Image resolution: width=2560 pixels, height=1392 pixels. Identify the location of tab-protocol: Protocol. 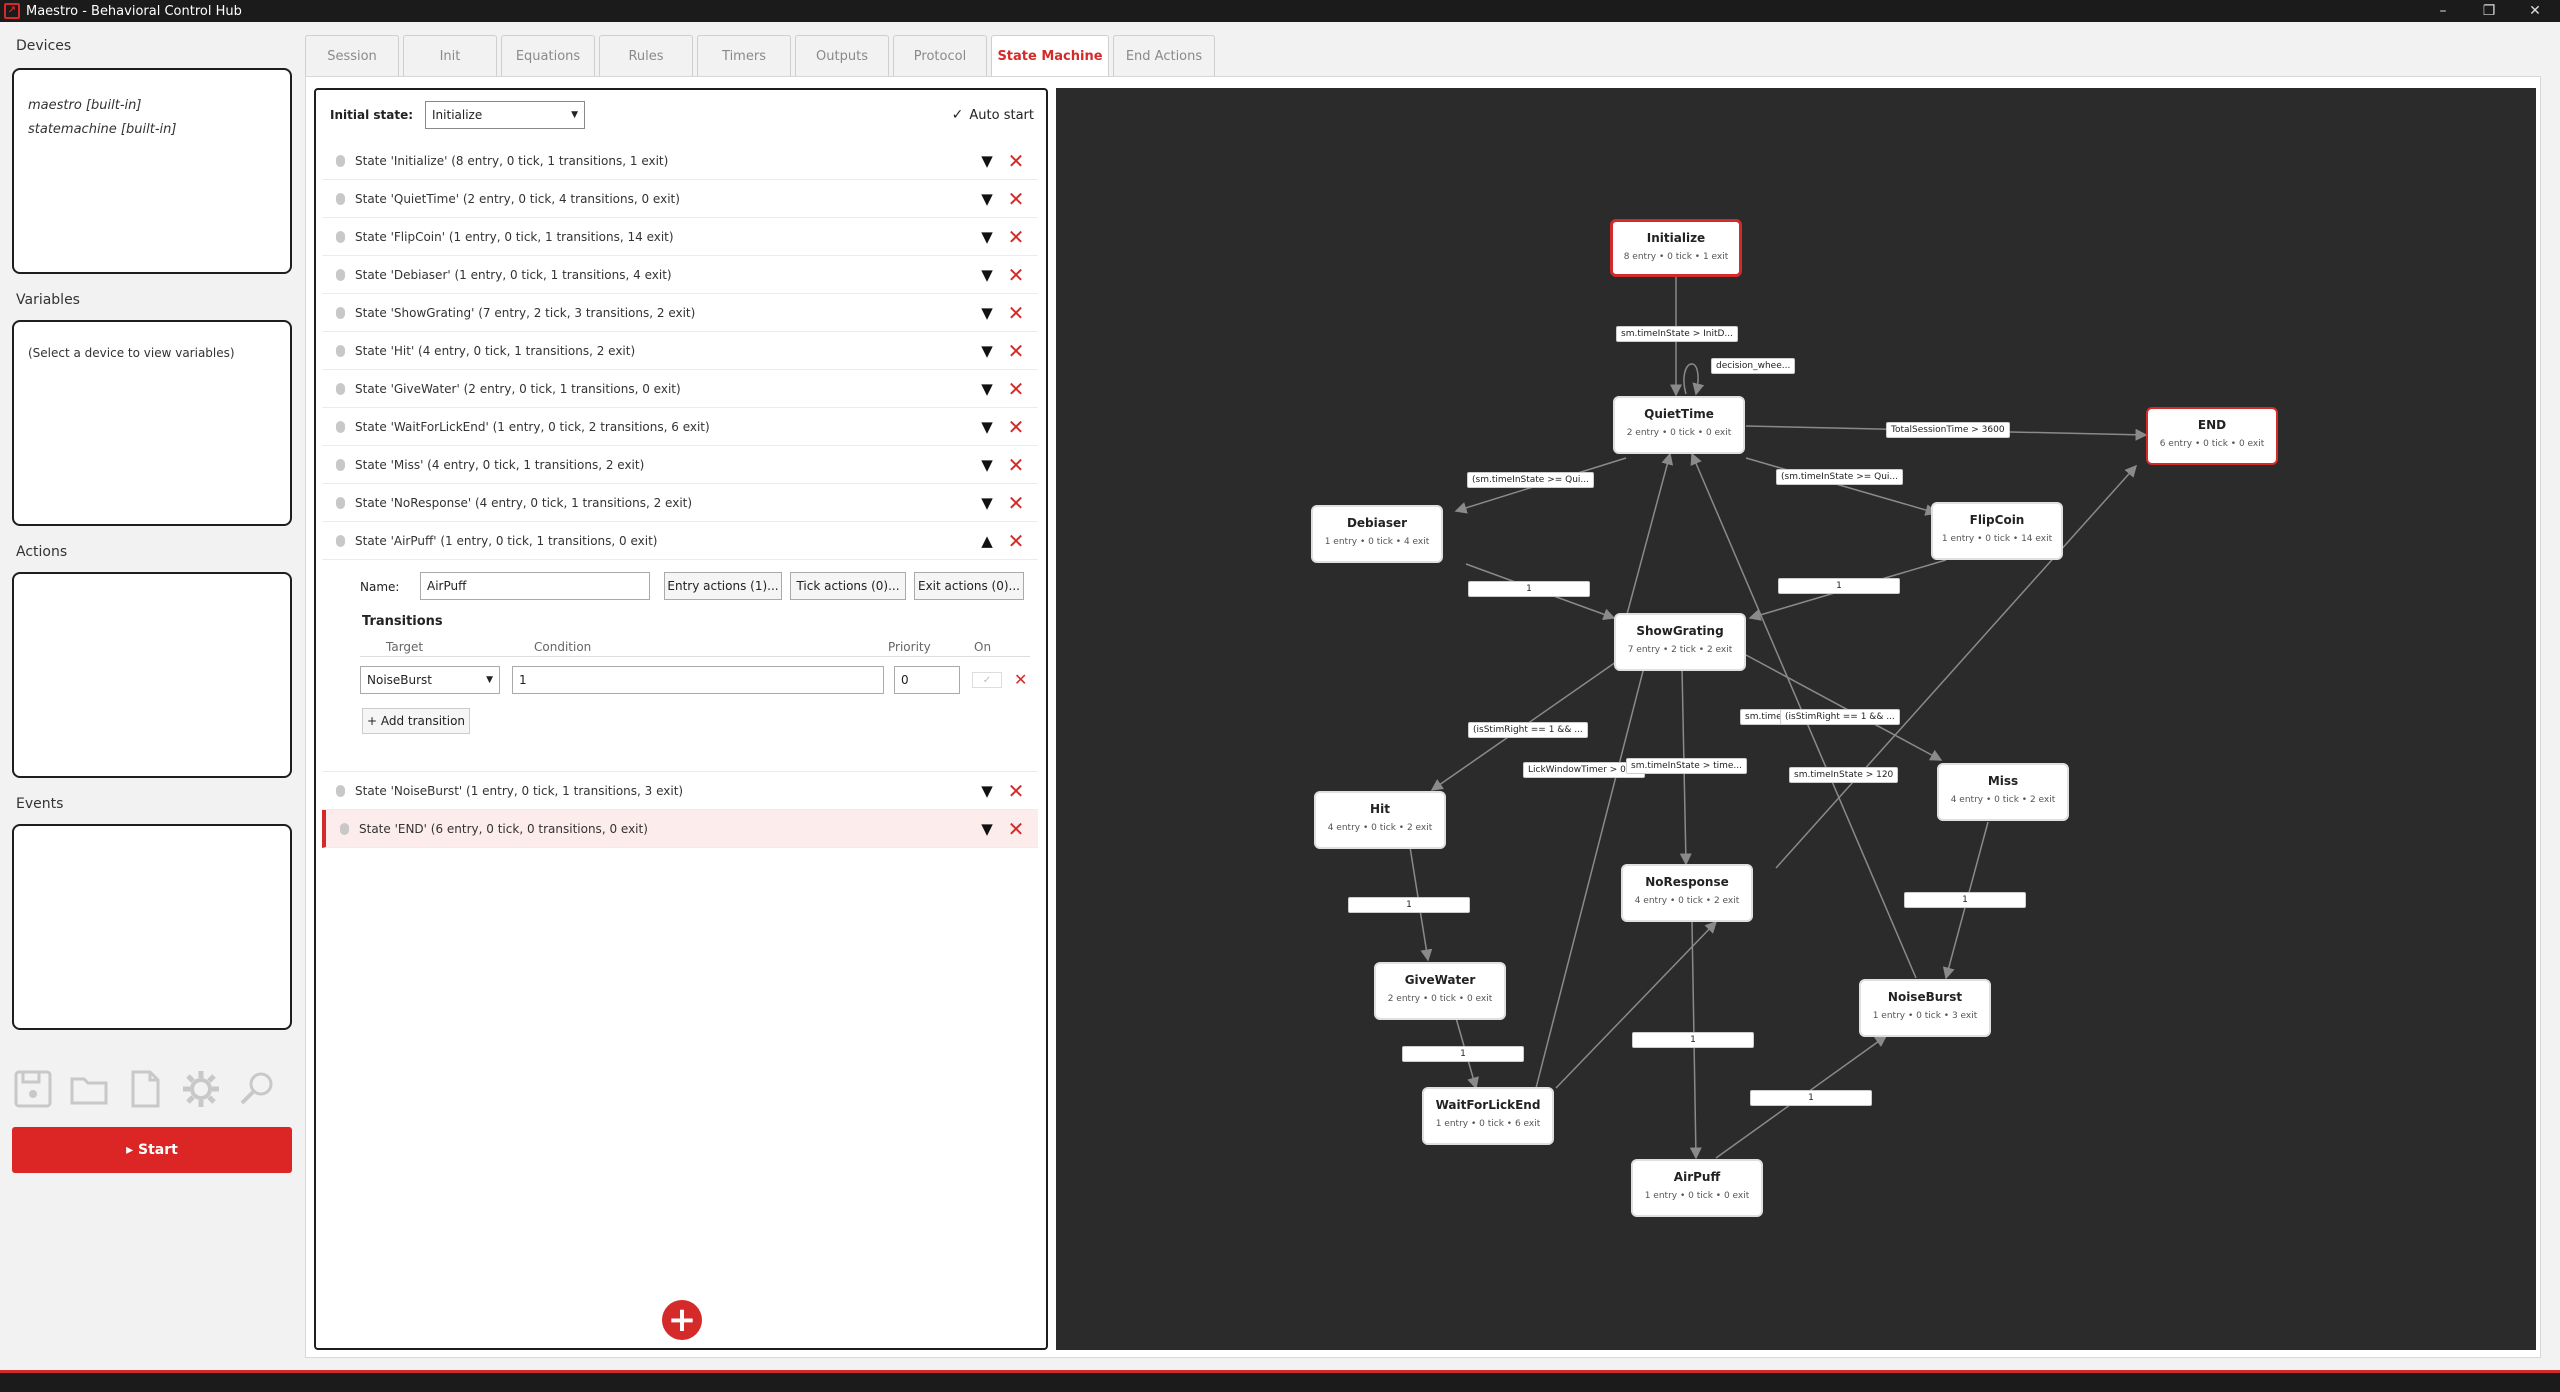
(940, 55).